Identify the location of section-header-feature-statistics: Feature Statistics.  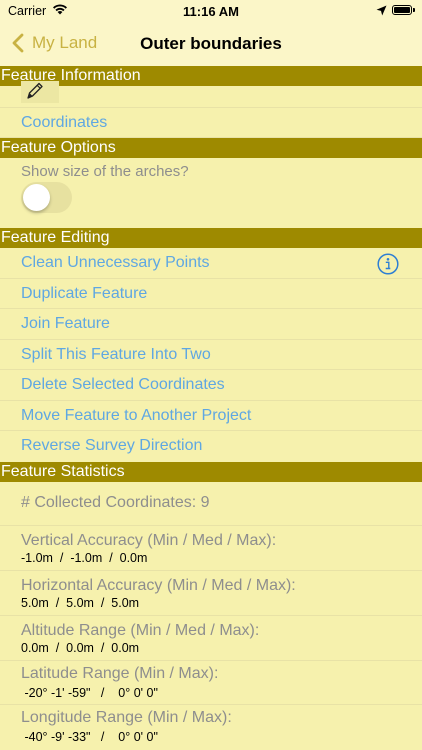
(211, 472).